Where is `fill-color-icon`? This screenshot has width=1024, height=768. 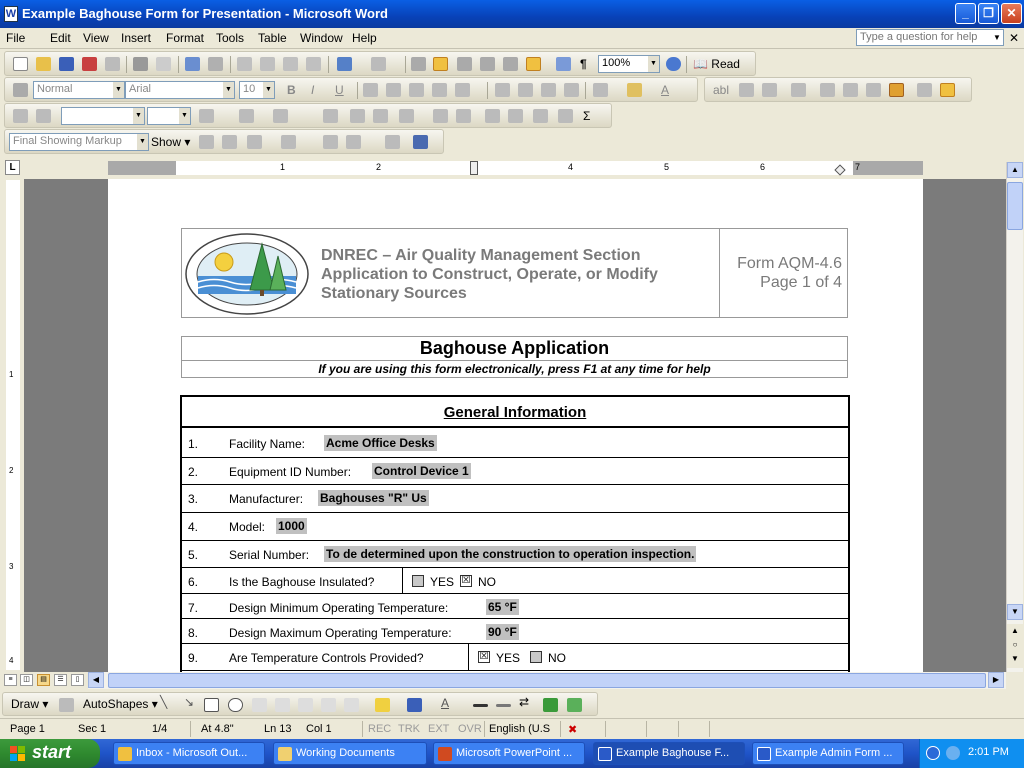 fill-color-icon is located at coordinates (382, 705).